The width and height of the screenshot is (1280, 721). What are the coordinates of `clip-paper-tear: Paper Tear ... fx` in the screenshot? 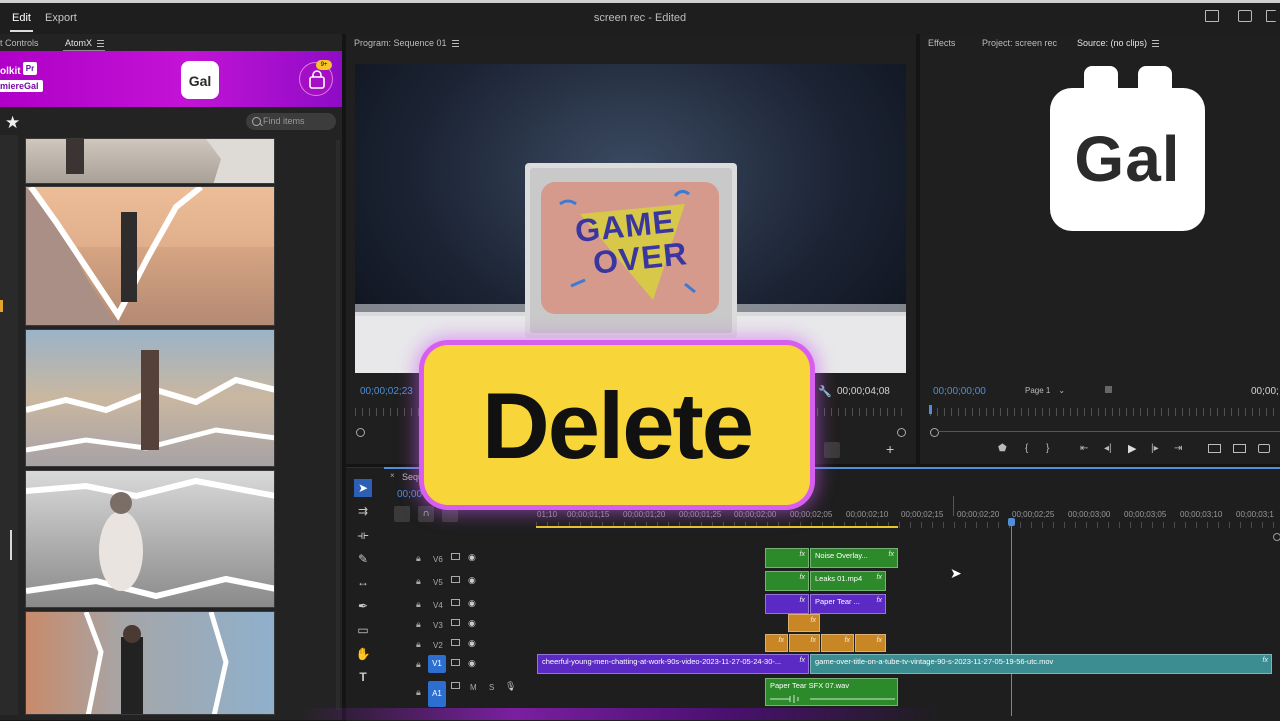 It's located at (848, 604).